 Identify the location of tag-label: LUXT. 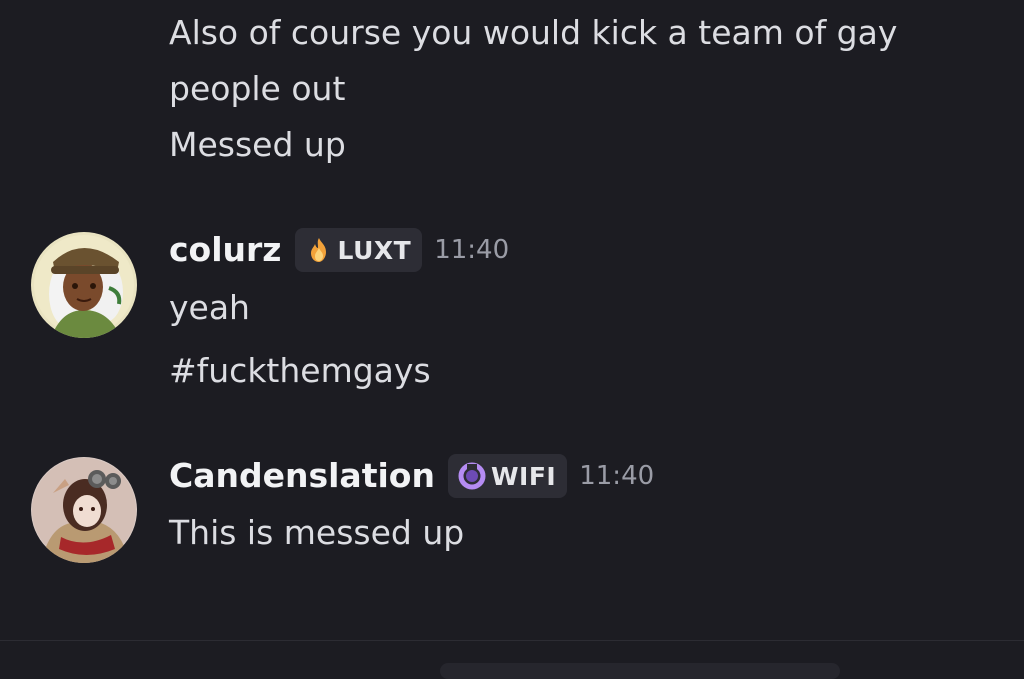
(374, 250).